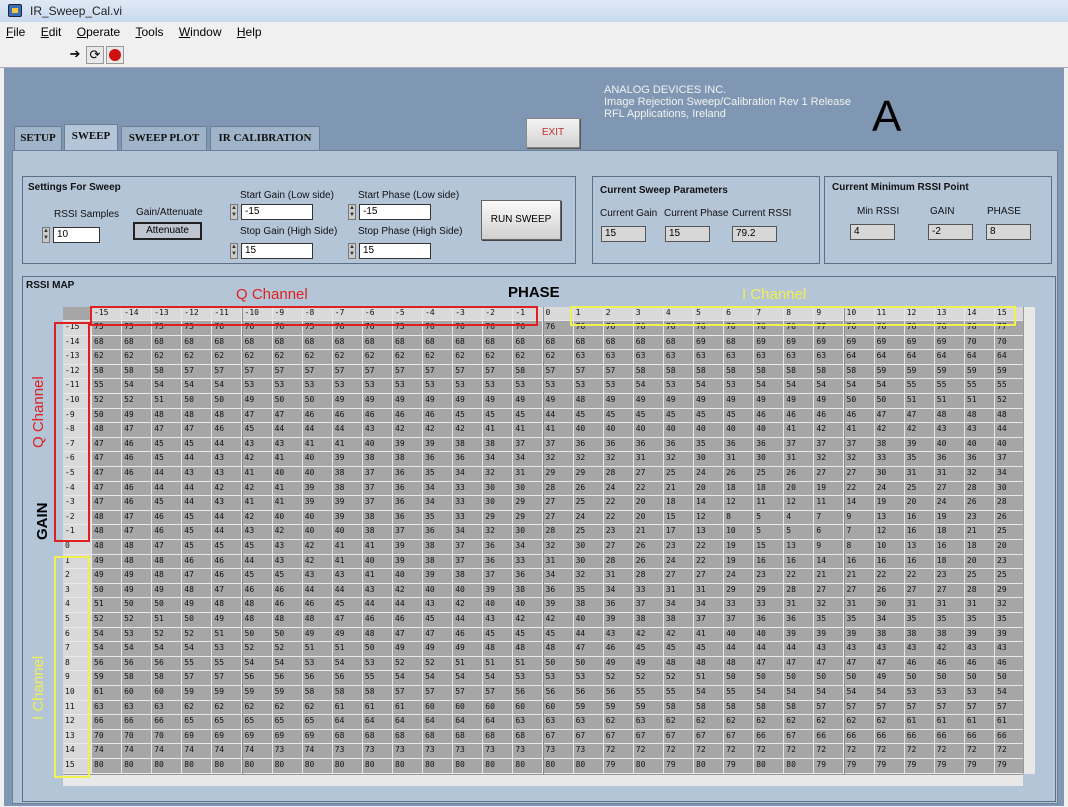 The height and width of the screenshot is (807, 1068). What do you see at coordinates (265, 138) in the screenshot?
I see `tab-ir-calibration: IR CALIBRATION` at bounding box center [265, 138].